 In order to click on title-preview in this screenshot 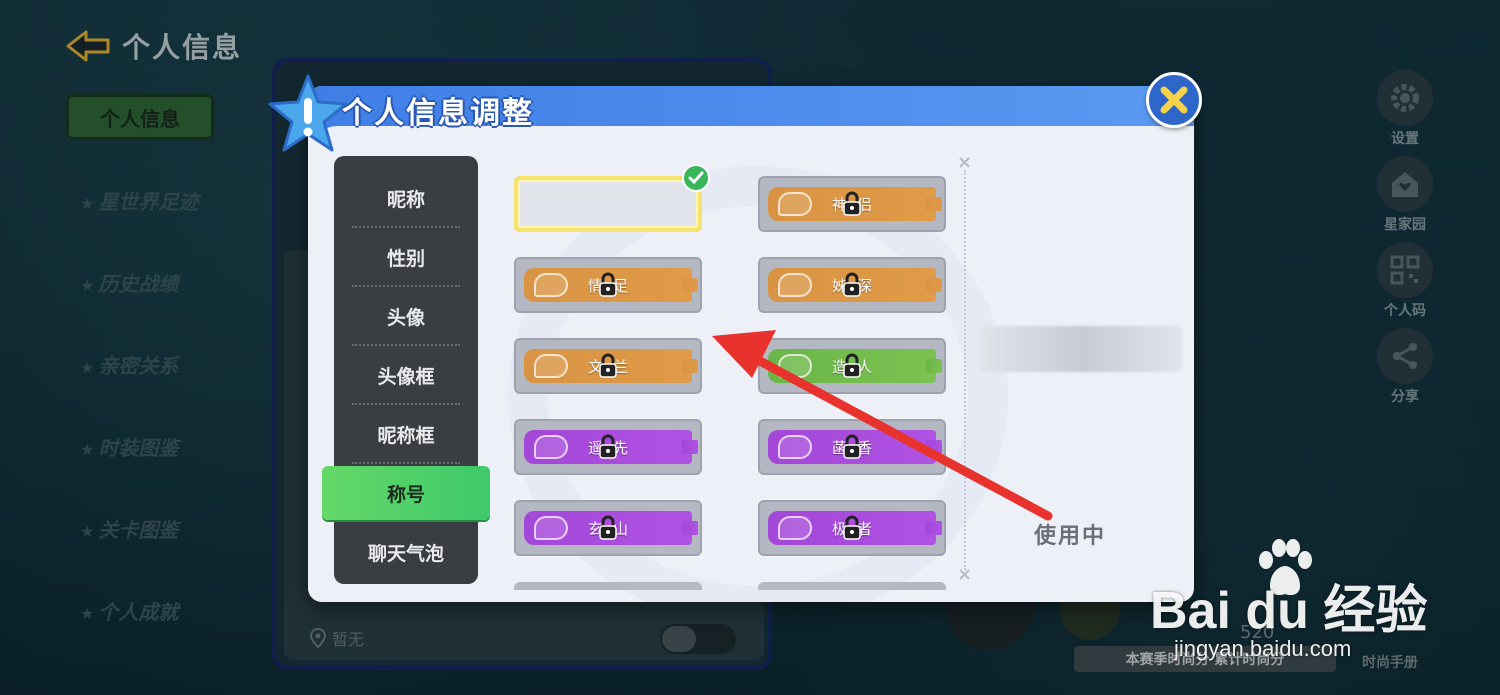, I will do `click(1081, 349)`.